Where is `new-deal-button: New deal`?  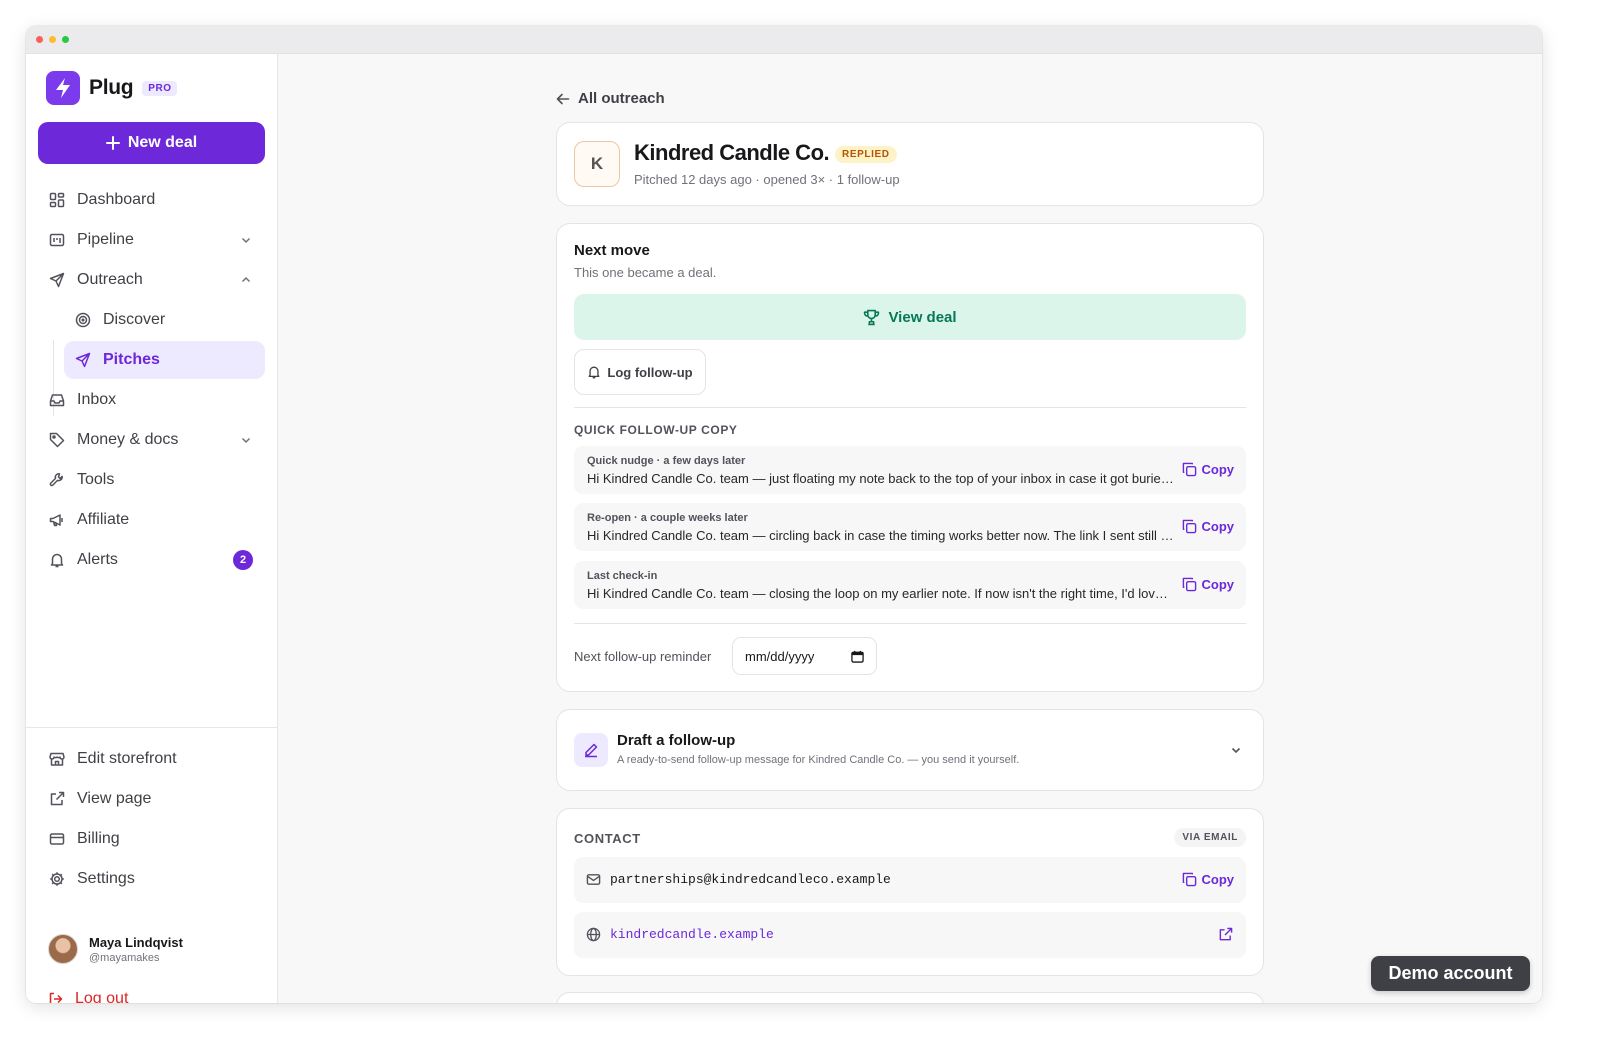
new-deal-button: New deal is located at coordinates (151, 143).